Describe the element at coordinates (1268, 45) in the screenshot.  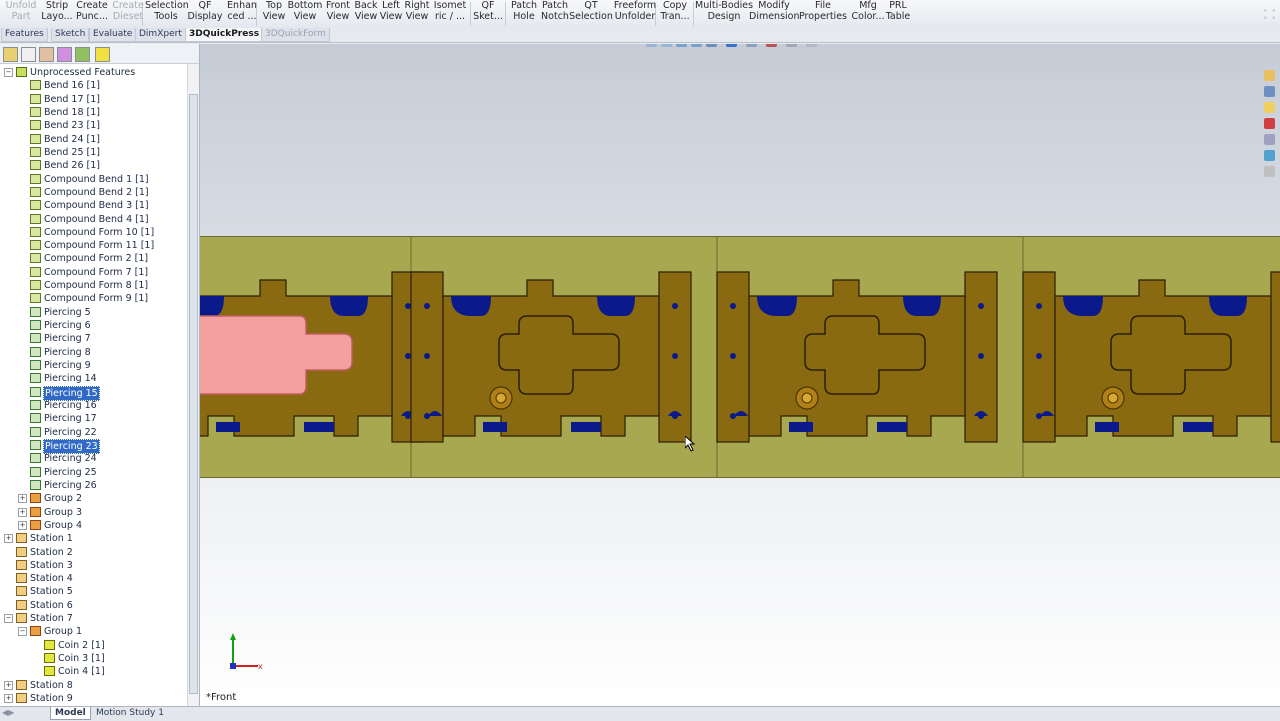
I see `close-icon: ✕` at that location.